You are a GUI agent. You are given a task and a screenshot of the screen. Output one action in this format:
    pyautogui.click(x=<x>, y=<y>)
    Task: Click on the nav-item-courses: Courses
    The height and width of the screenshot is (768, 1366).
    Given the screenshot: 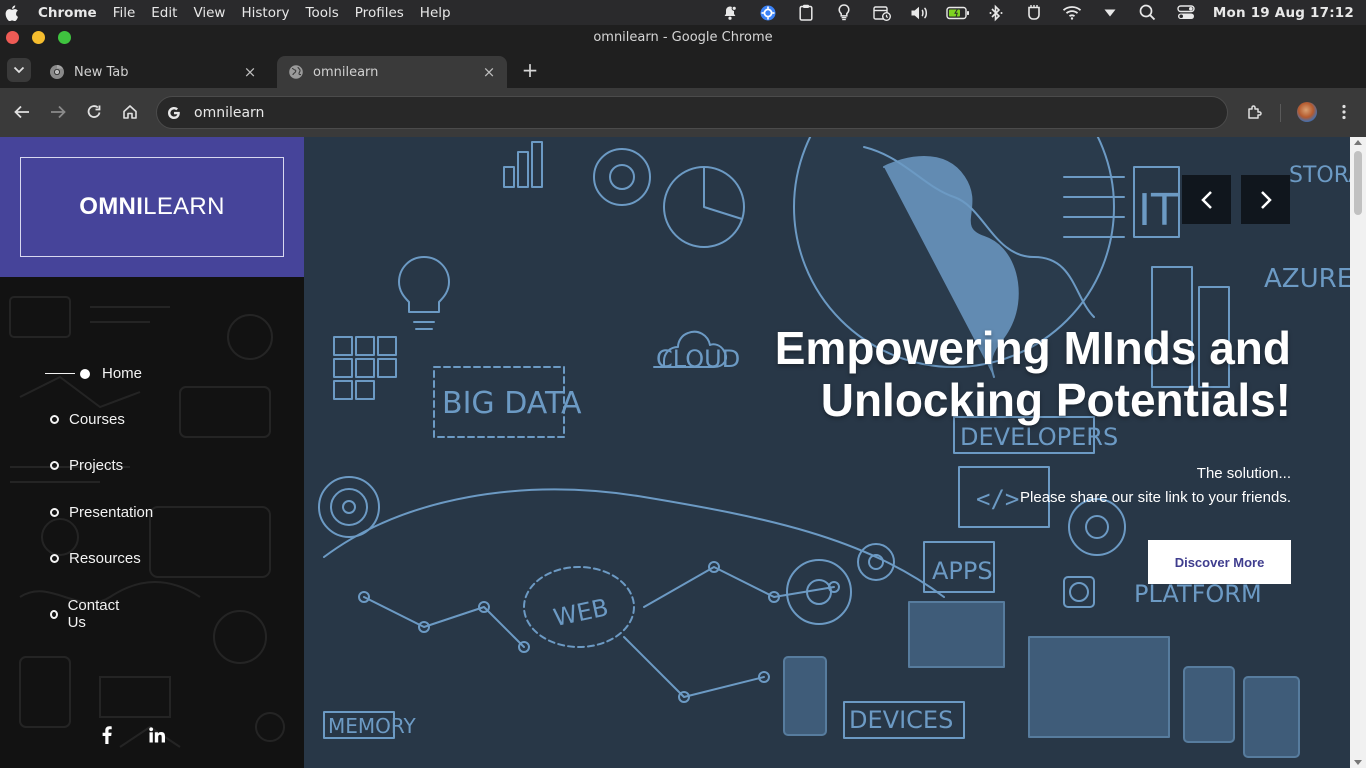 What is the action you would take?
    pyautogui.click(x=87, y=419)
    